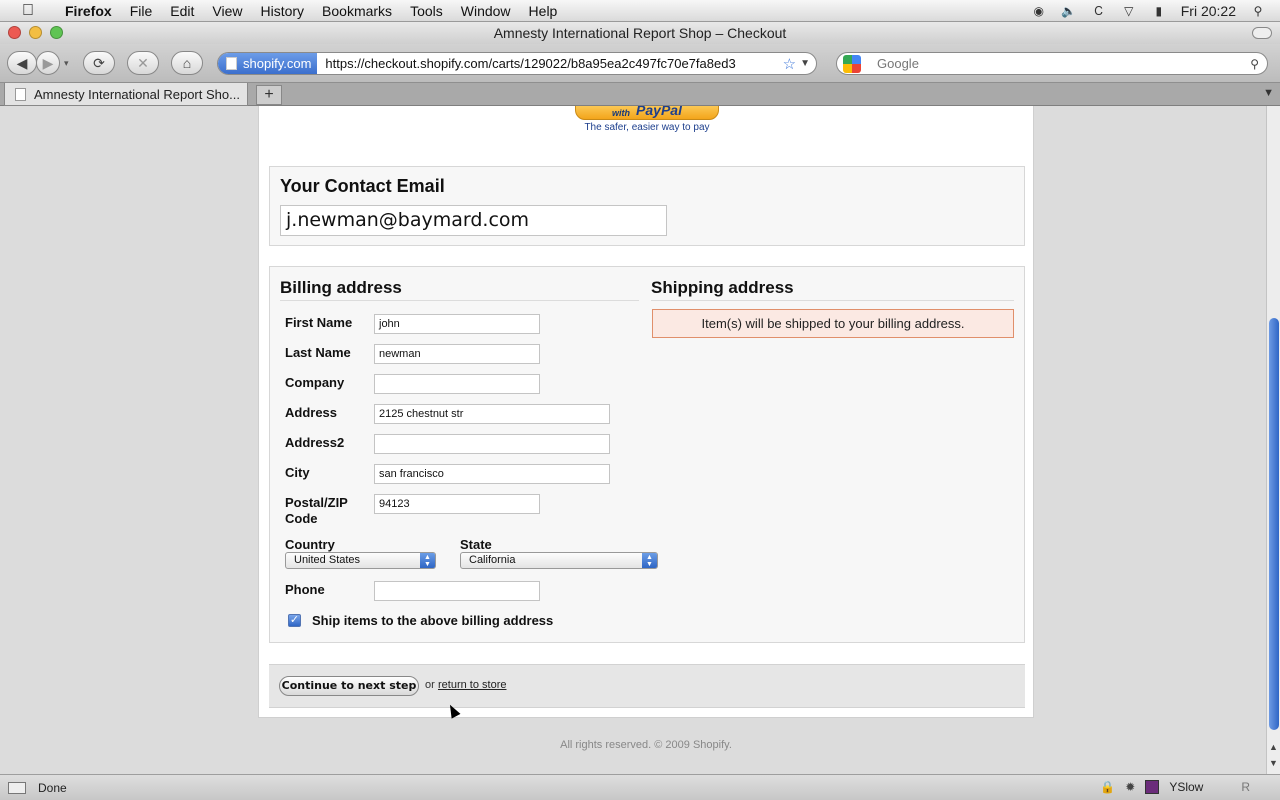 This screenshot has height=800, width=1280. I want to click on city-label: City, so click(297, 472).